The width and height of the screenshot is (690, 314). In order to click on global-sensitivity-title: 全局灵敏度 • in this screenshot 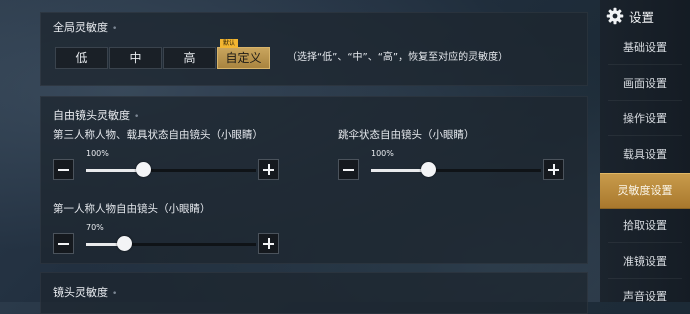, I will do `click(85, 27)`.